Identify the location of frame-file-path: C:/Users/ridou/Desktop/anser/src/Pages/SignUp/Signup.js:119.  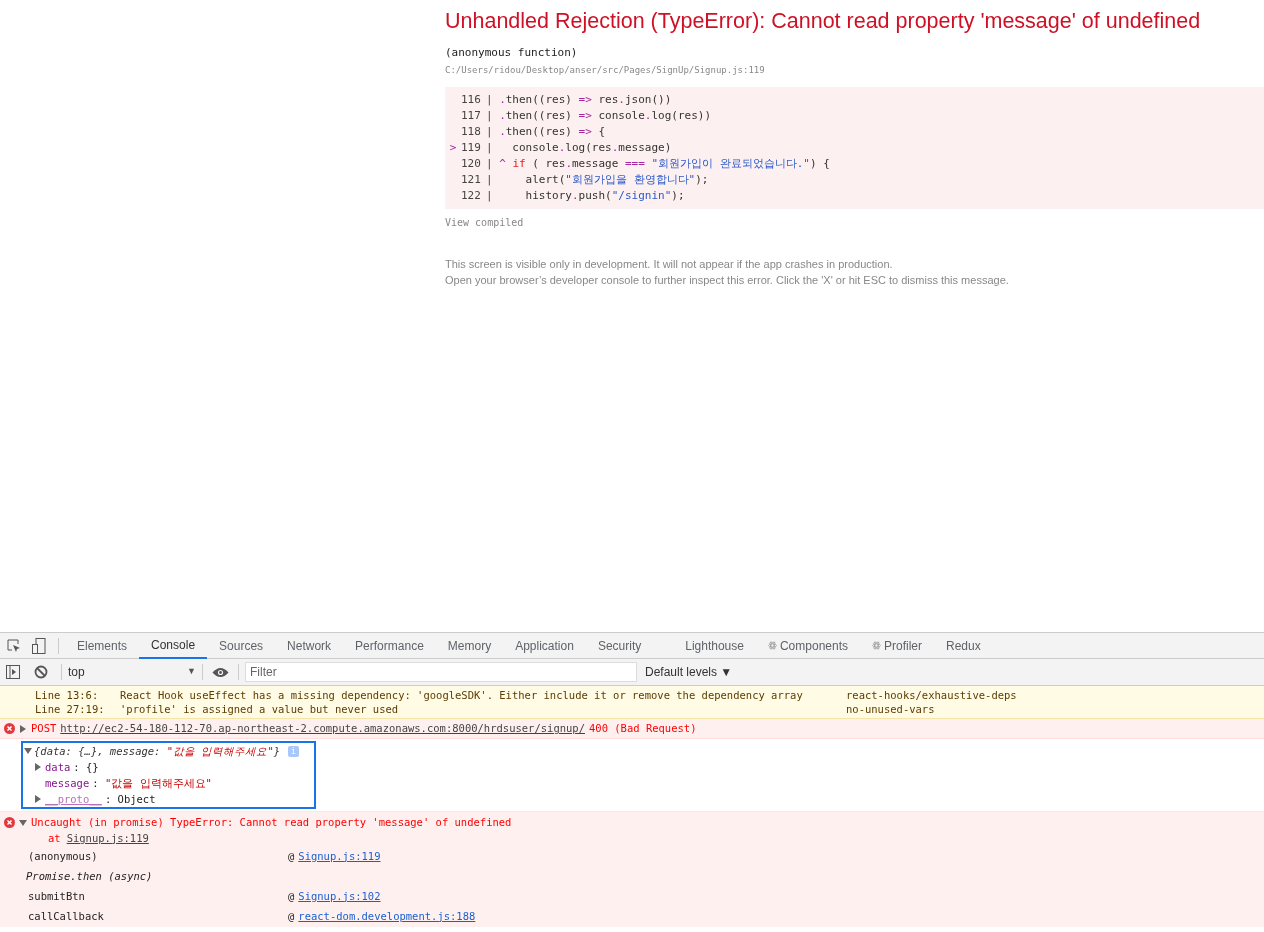
(605, 70).